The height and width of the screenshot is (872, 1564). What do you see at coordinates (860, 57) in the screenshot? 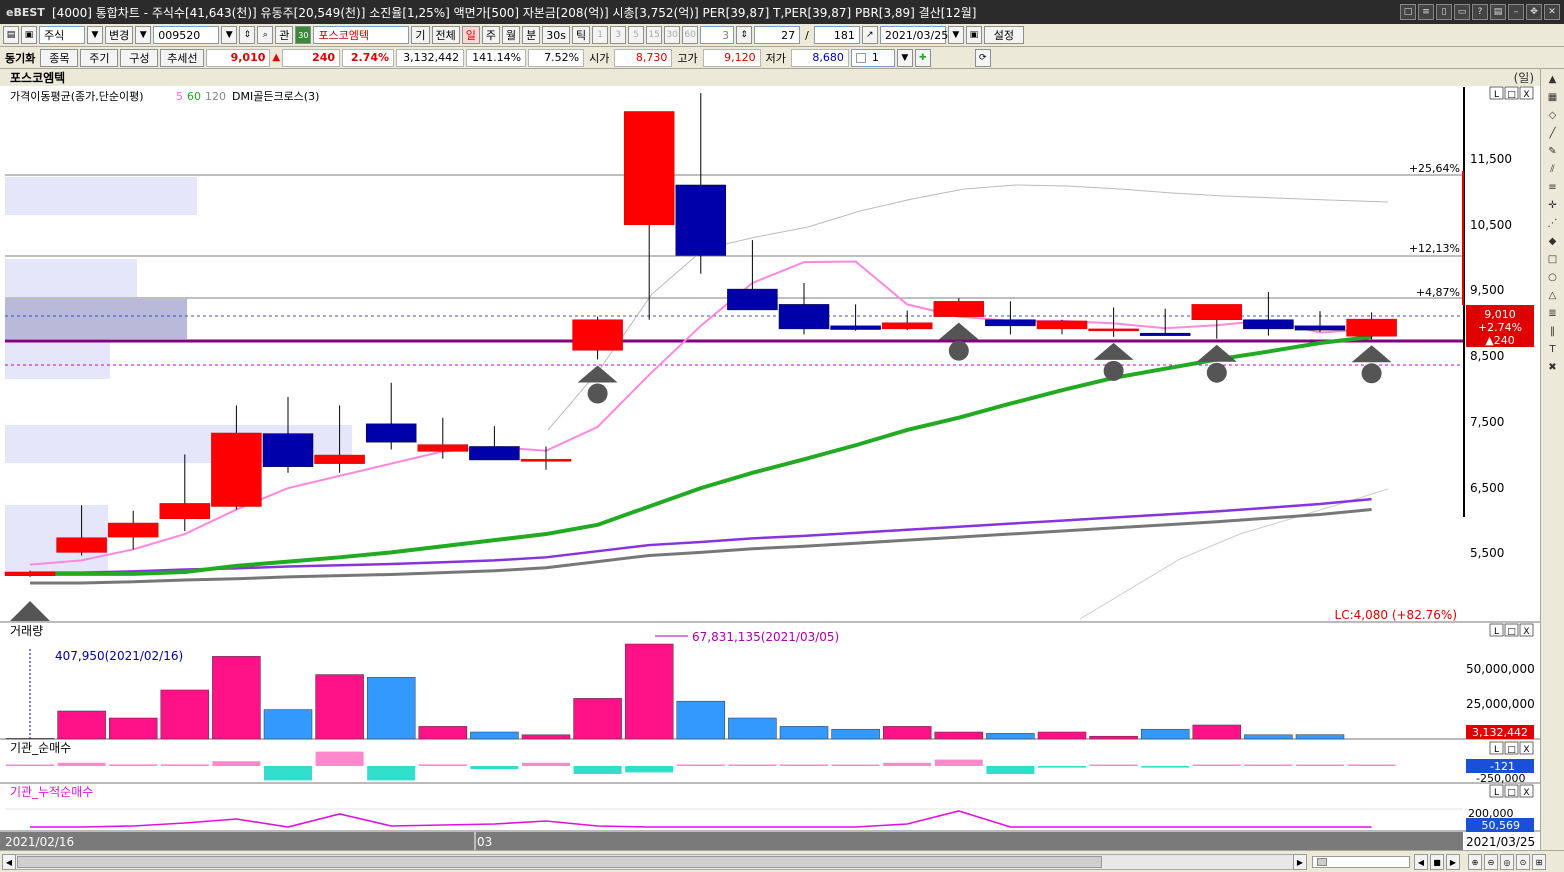
I see `checkbox-icon` at bounding box center [860, 57].